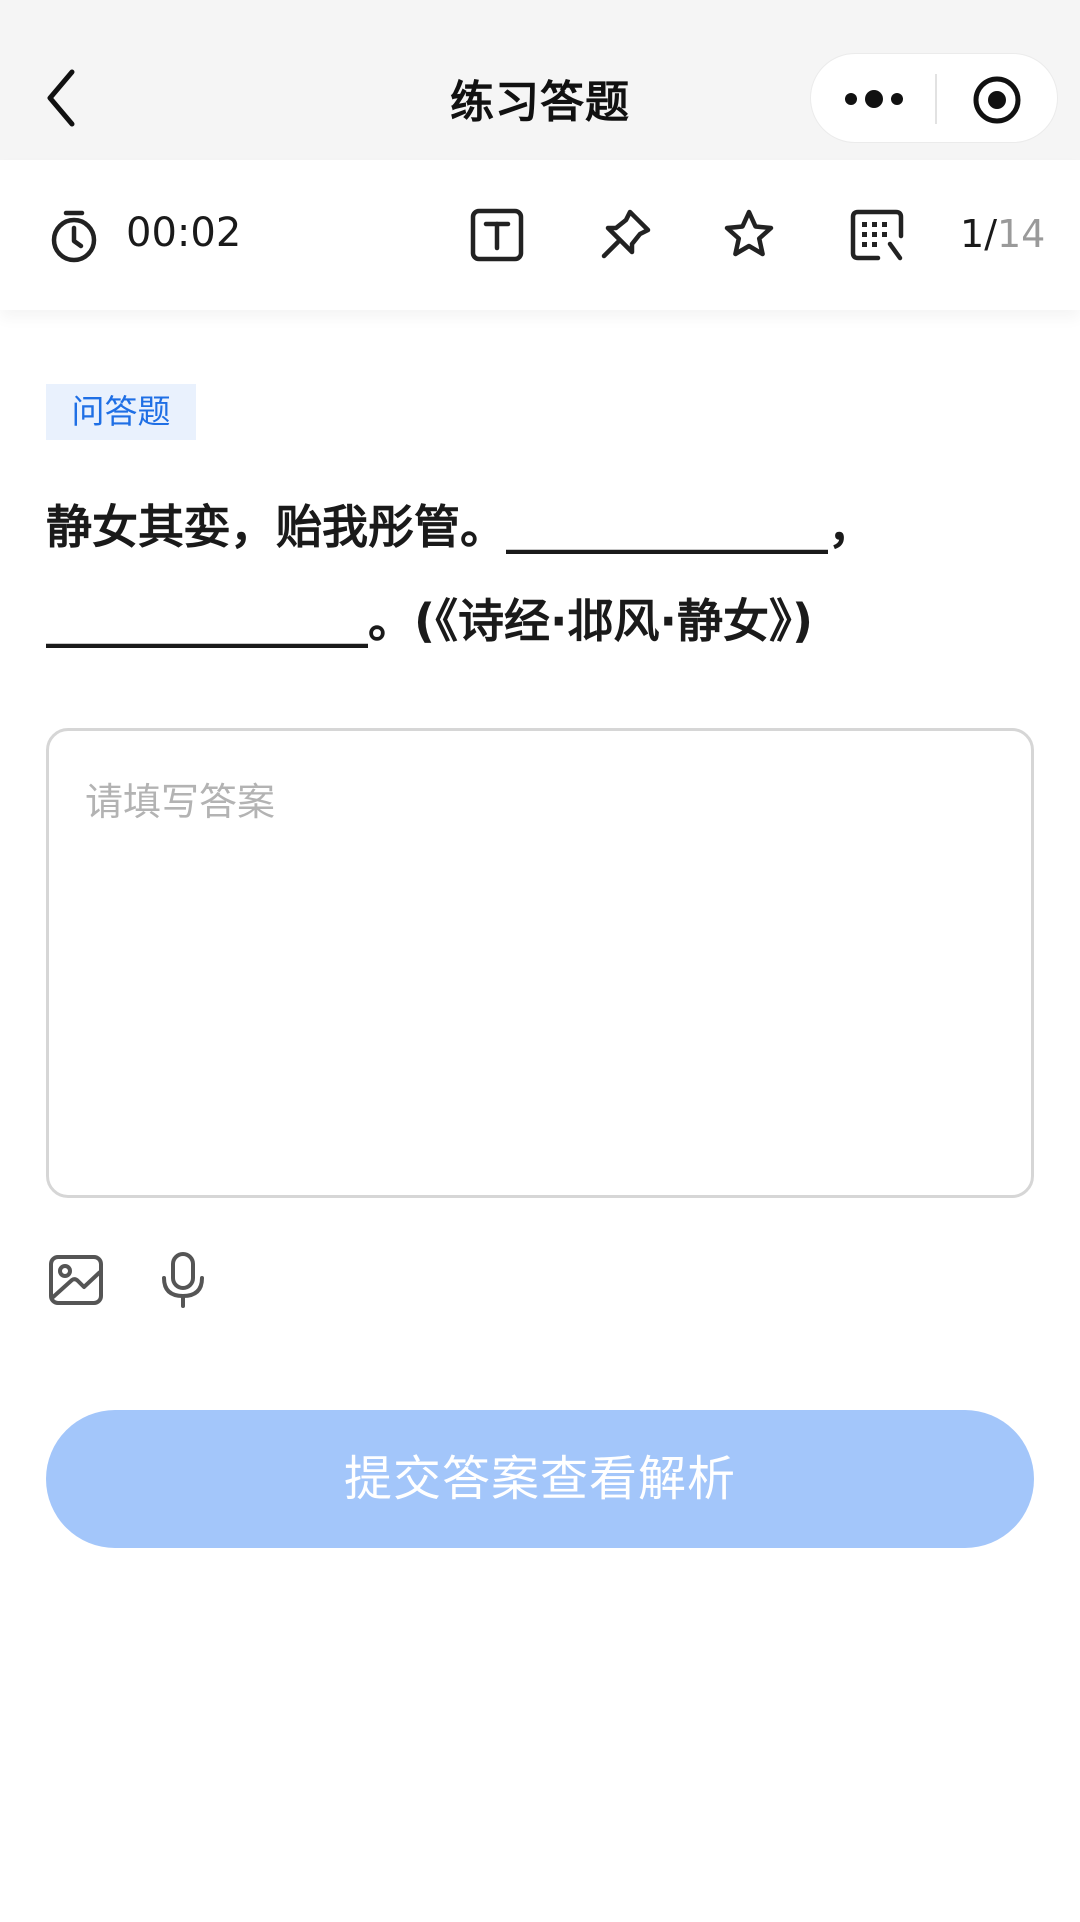 The image size is (1080, 1922). Describe the element at coordinates (497, 235) in the screenshot. I see `text-size-icon` at that location.